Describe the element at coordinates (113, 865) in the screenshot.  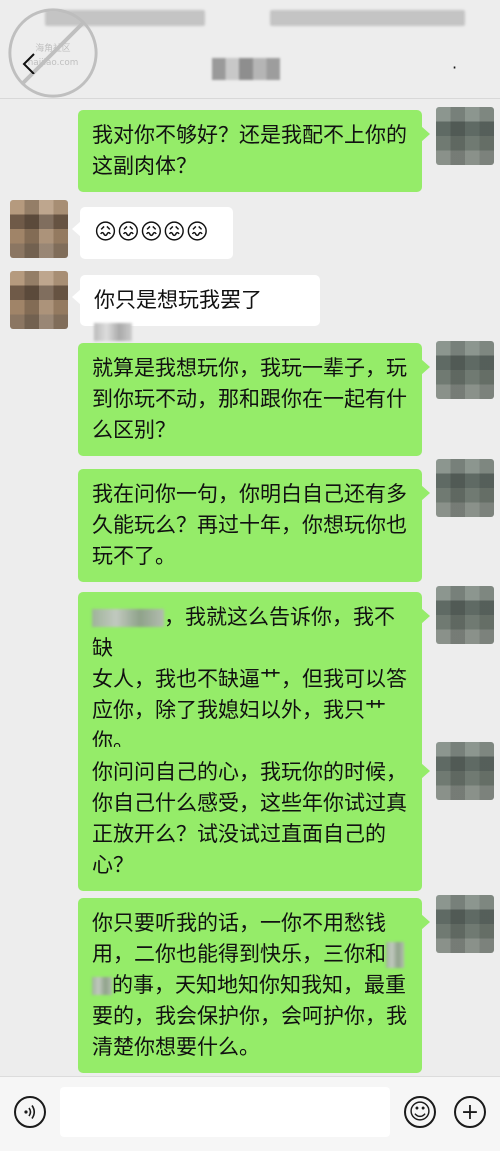
I see `message-text: 心？` at that location.